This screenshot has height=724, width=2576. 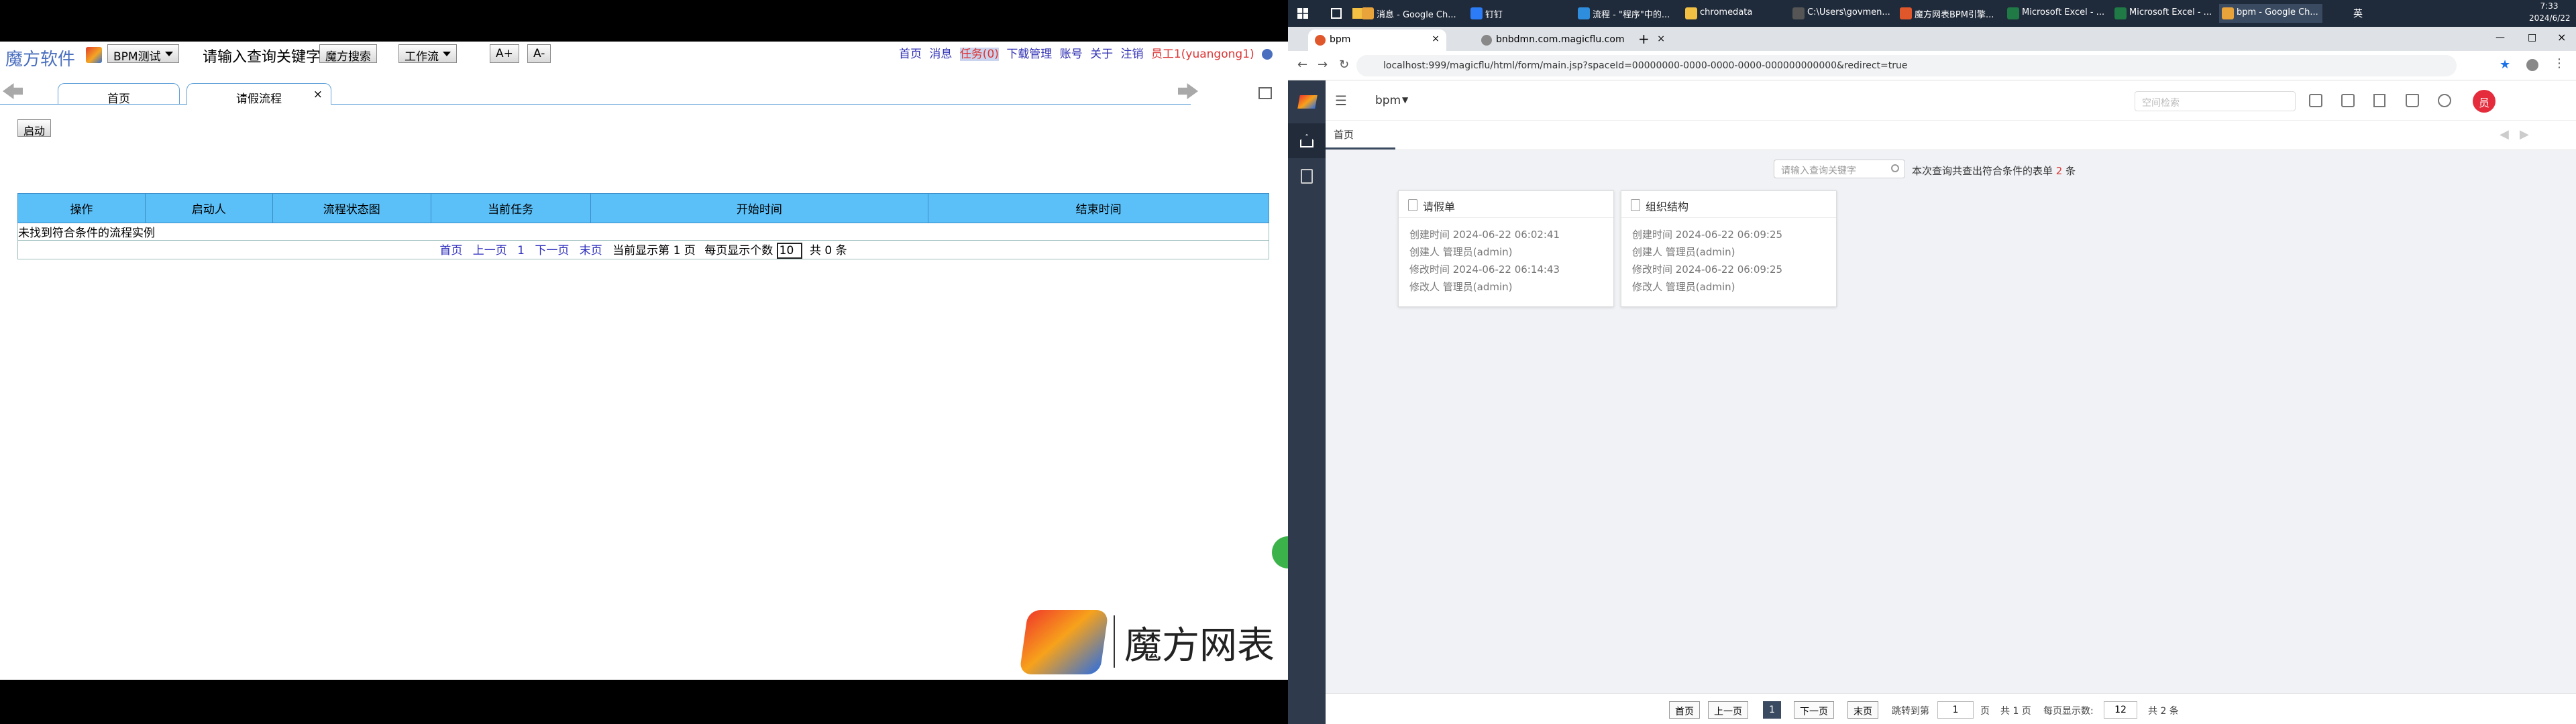 What do you see at coordinates (539, 53) in the screenshot?
I see `font-decrease-button: A-` at bounding box center [539, 53].